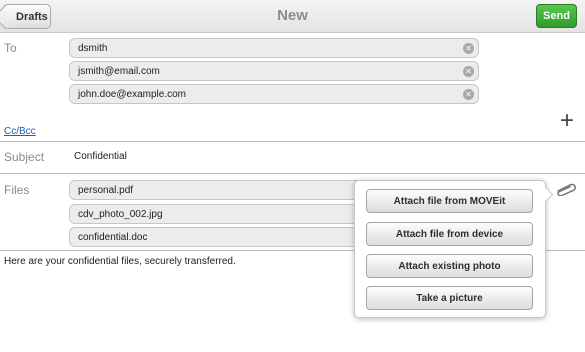 The height and width of the screenshot is (352, 585). Describe the element at coordinates (132, 94) in the screenshot. I see `recipient-name: john.doe@example.com` at that location.